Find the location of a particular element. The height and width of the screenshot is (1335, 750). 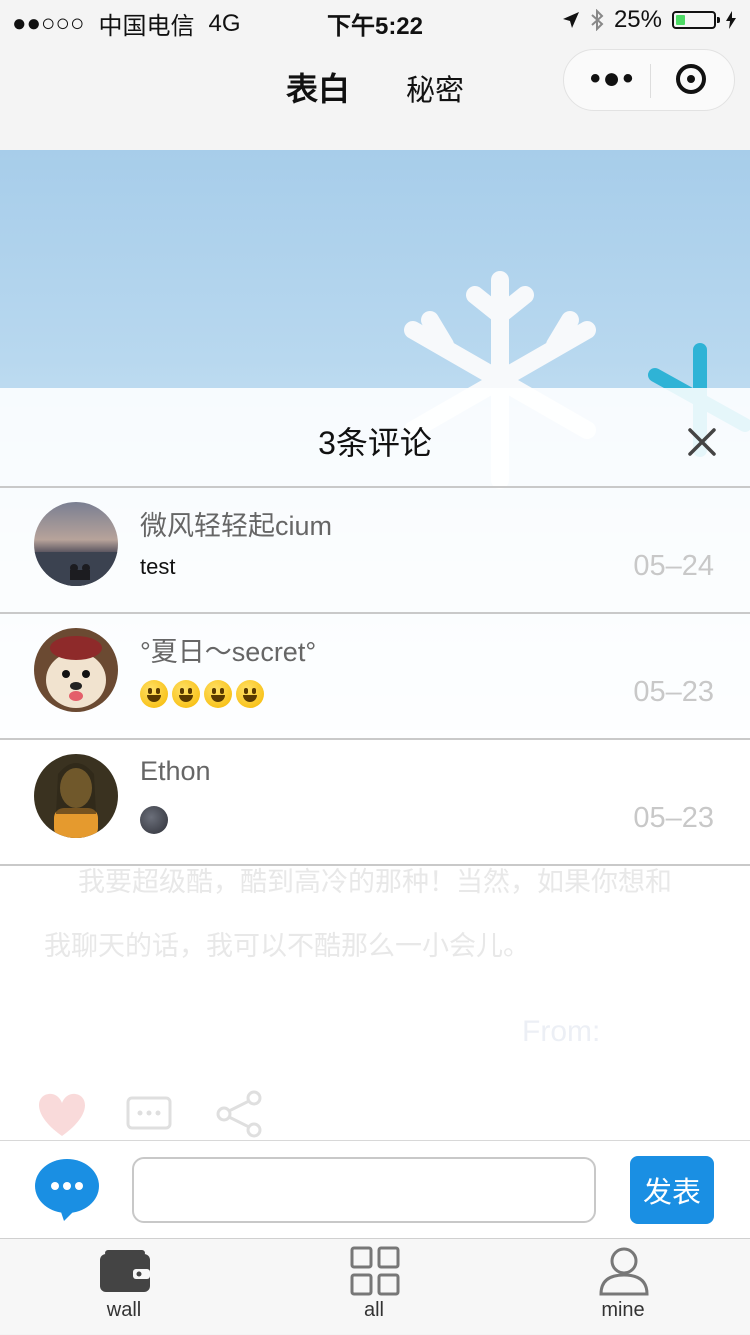

battery-percent: 25% is located at coordinates (637, 19).